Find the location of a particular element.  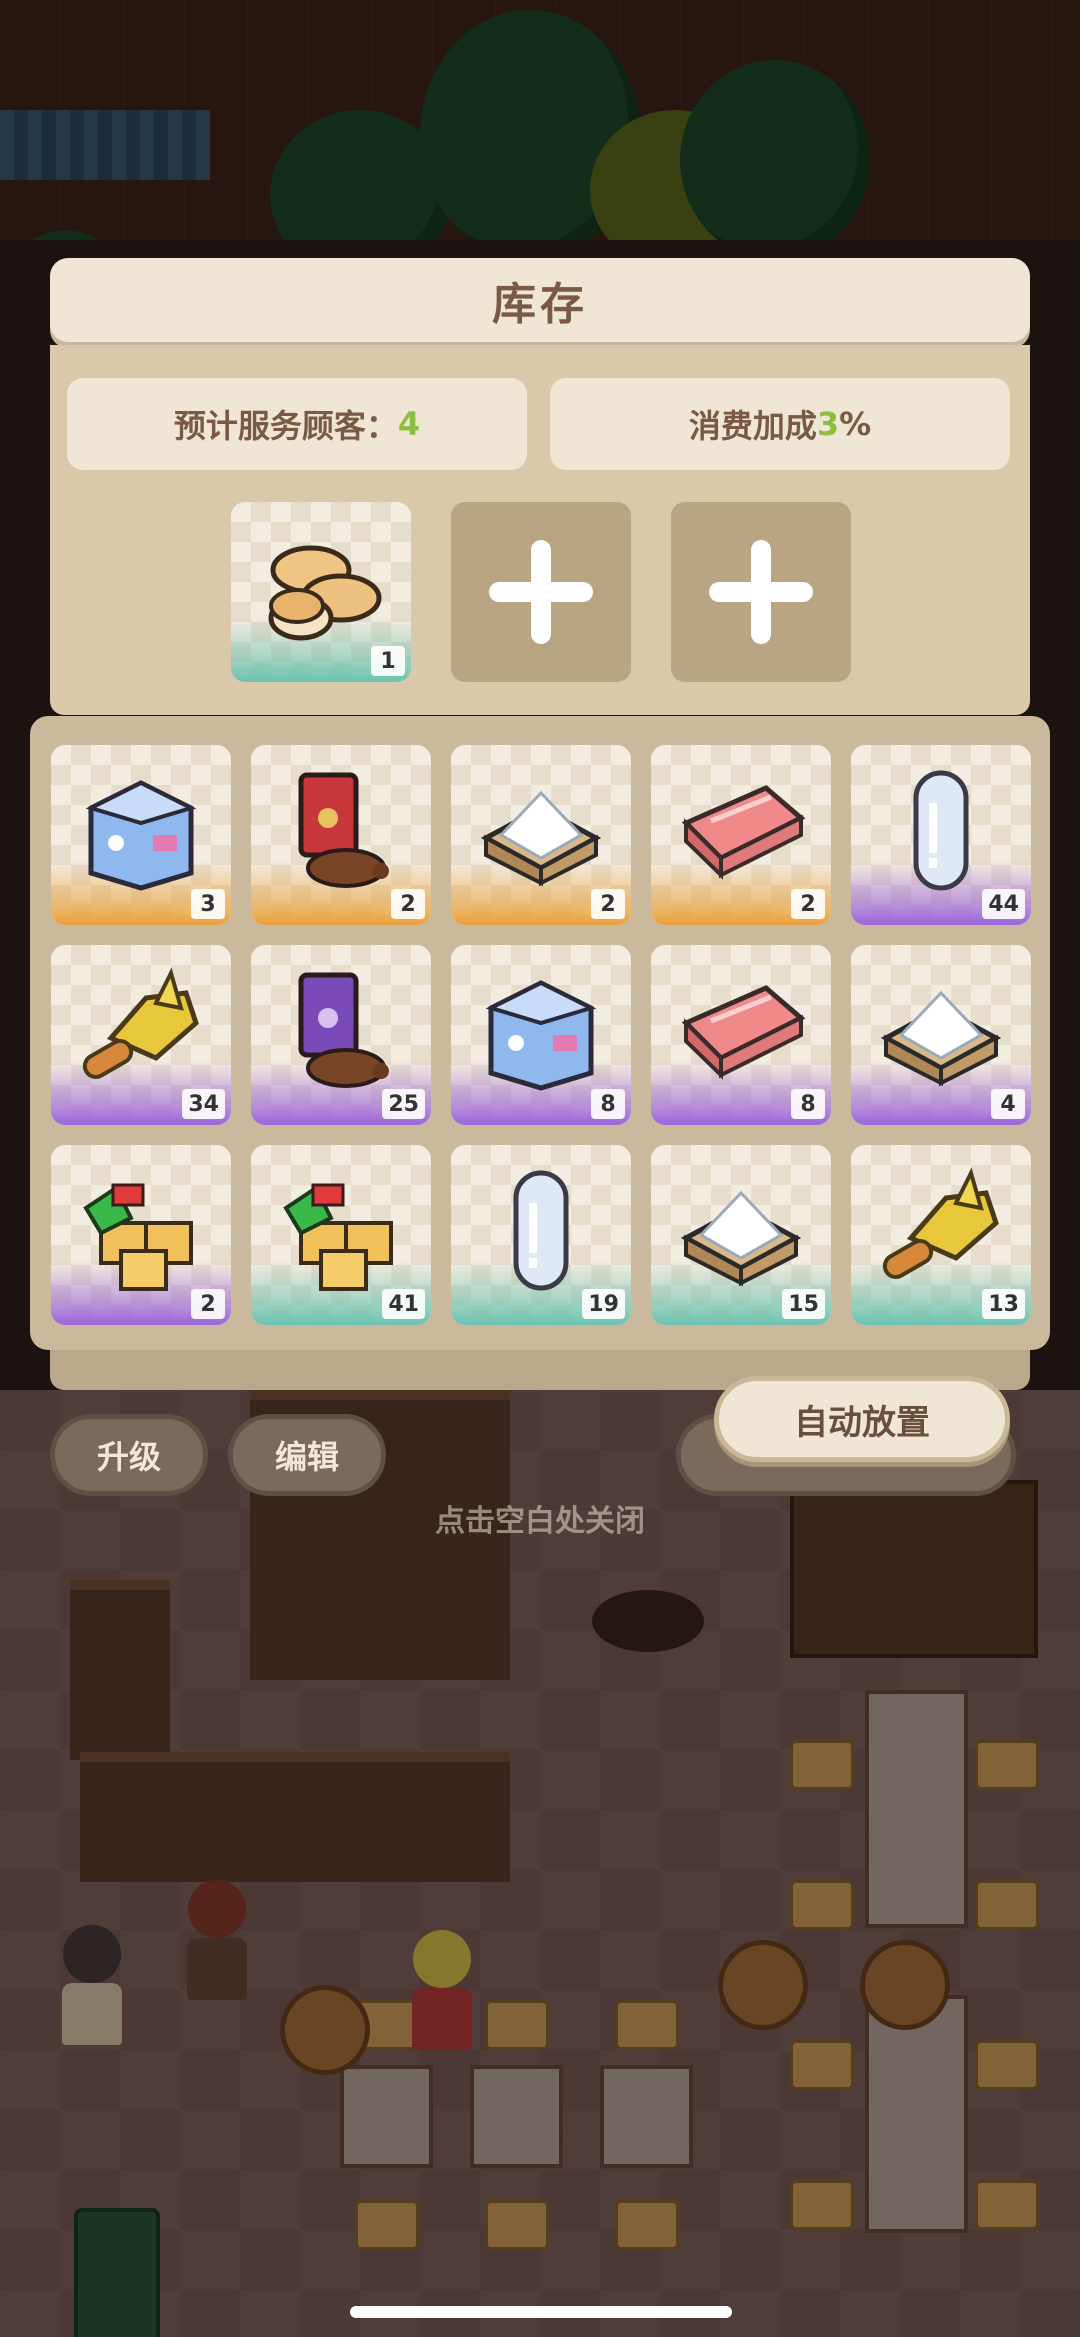

item-count: 13 is located at coordinates (1003, 1304).